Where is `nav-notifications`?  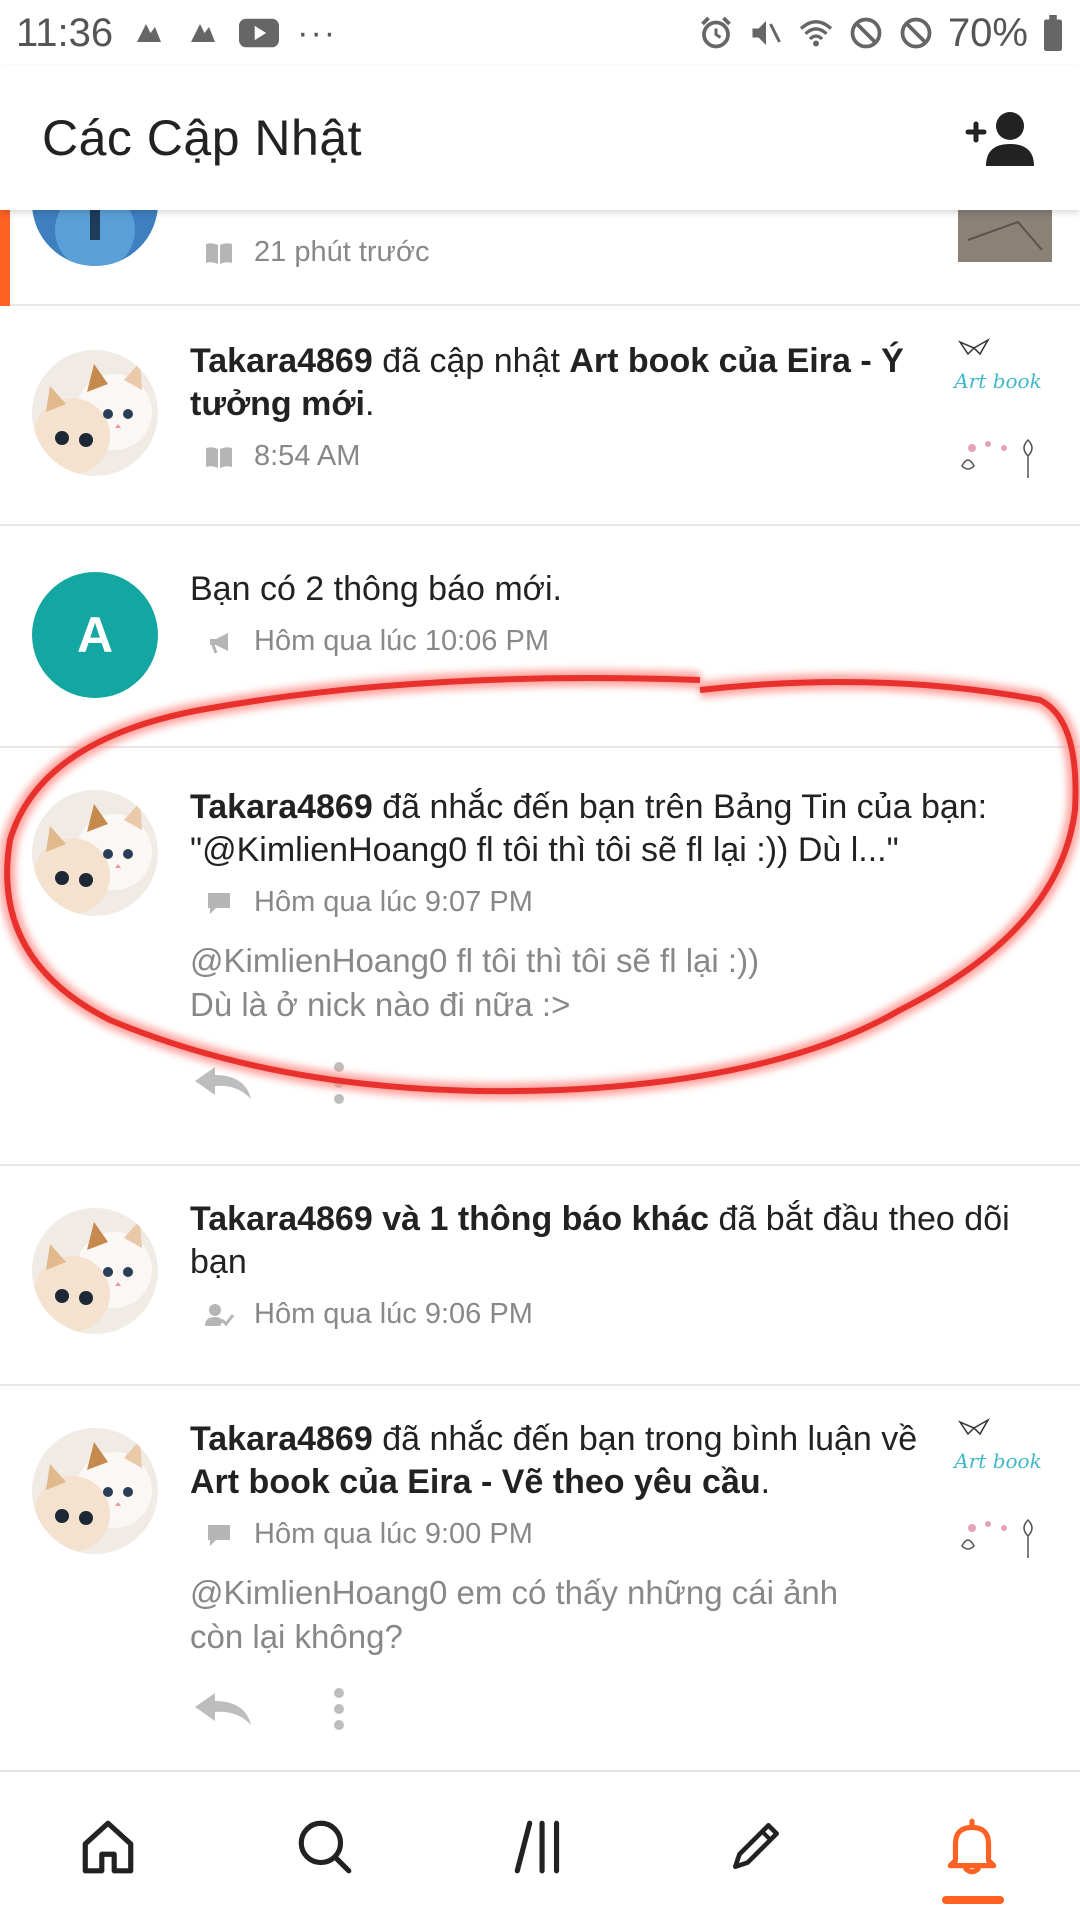 nav-notifications is located at coordinates (972, 1846).